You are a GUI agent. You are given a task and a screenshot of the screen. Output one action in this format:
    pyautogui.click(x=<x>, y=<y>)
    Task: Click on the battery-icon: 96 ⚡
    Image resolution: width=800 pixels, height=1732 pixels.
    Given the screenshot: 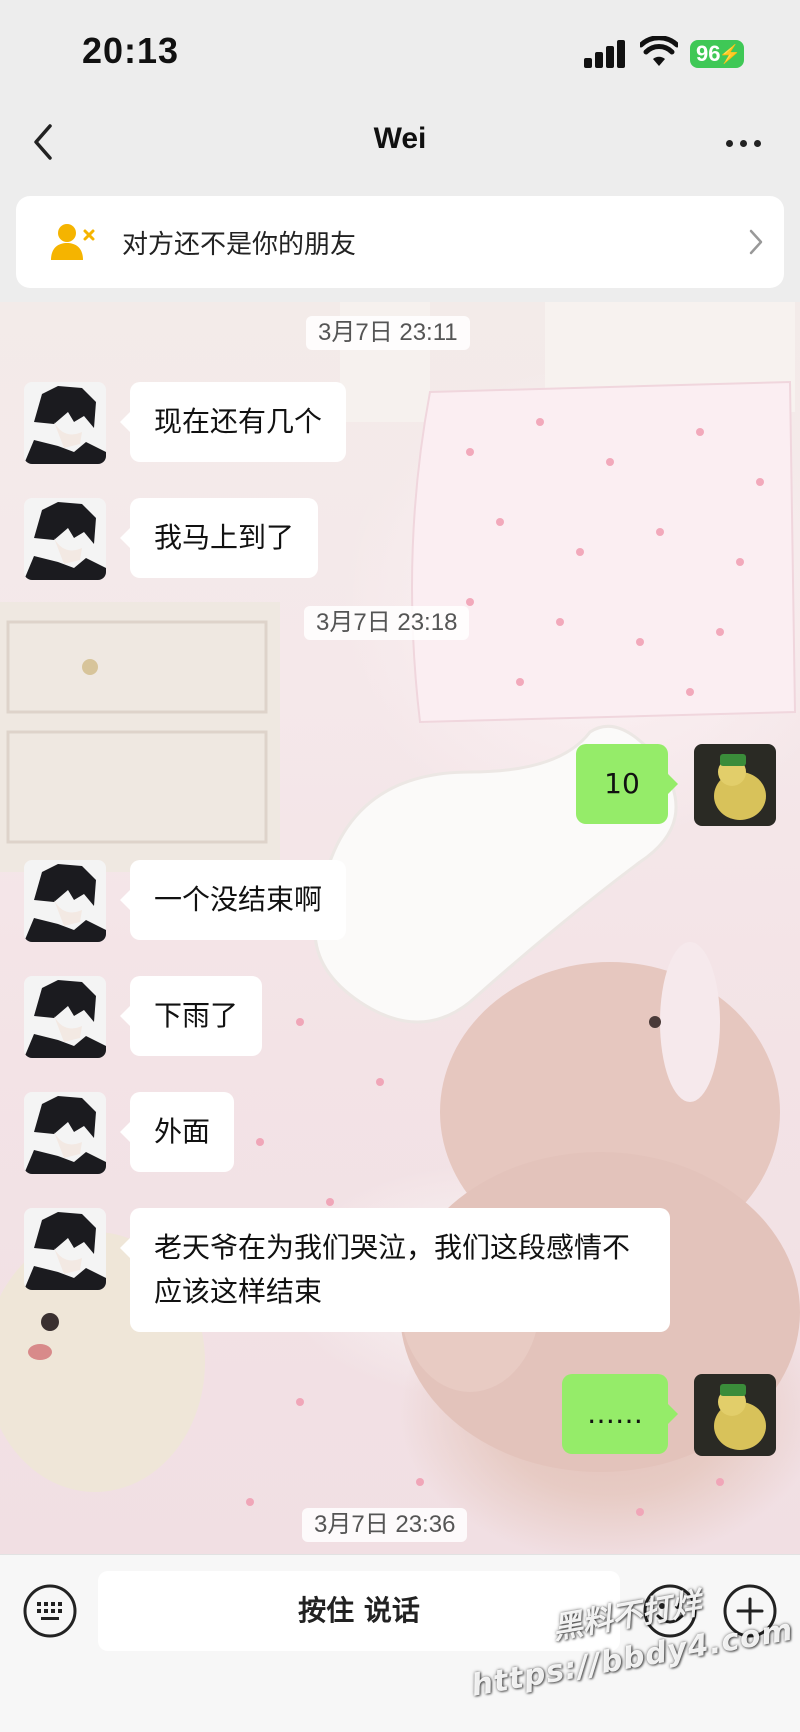 What is the action you would take?
    pyautogui.click(x=717, y=54)
    